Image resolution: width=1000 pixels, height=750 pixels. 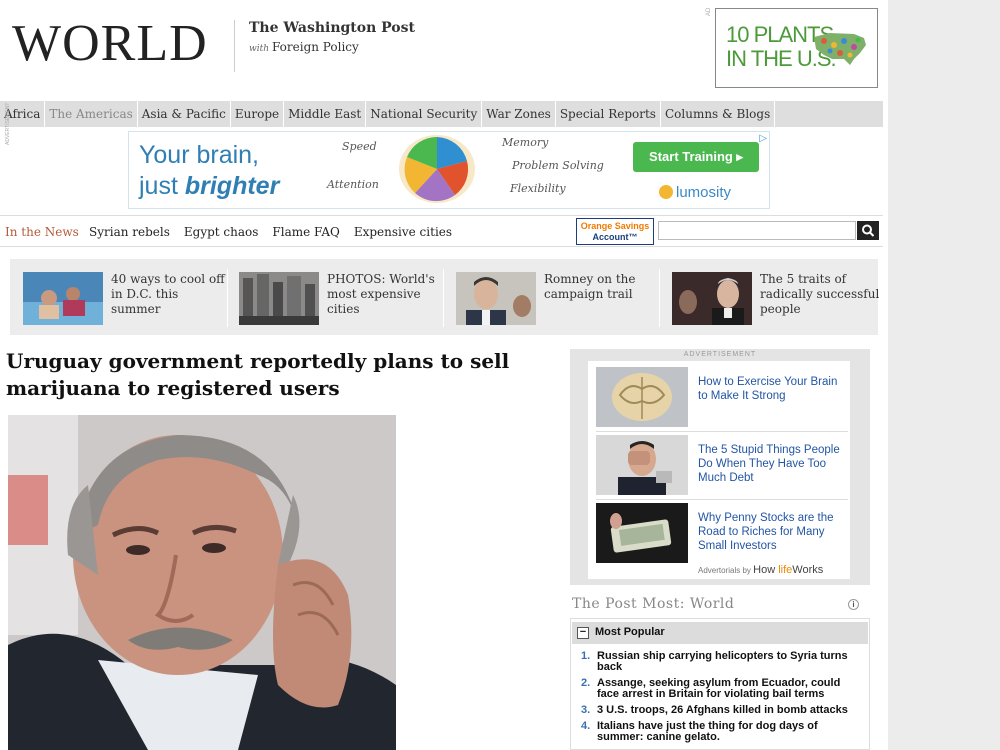 What do you see at coordinates (110, 43) in the screenshot?
I see `section-title: WORLD` at bounding box center [110, 43].